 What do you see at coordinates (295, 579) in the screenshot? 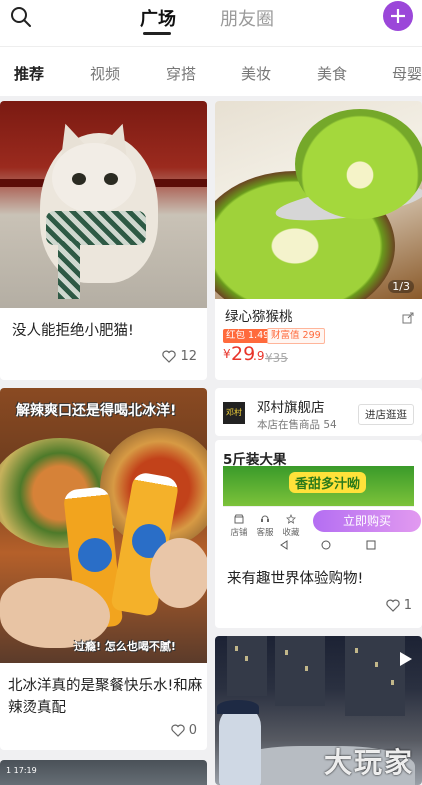
I see `post-title: 来有趣世界体验购物!` at bounding box center [295, 579].